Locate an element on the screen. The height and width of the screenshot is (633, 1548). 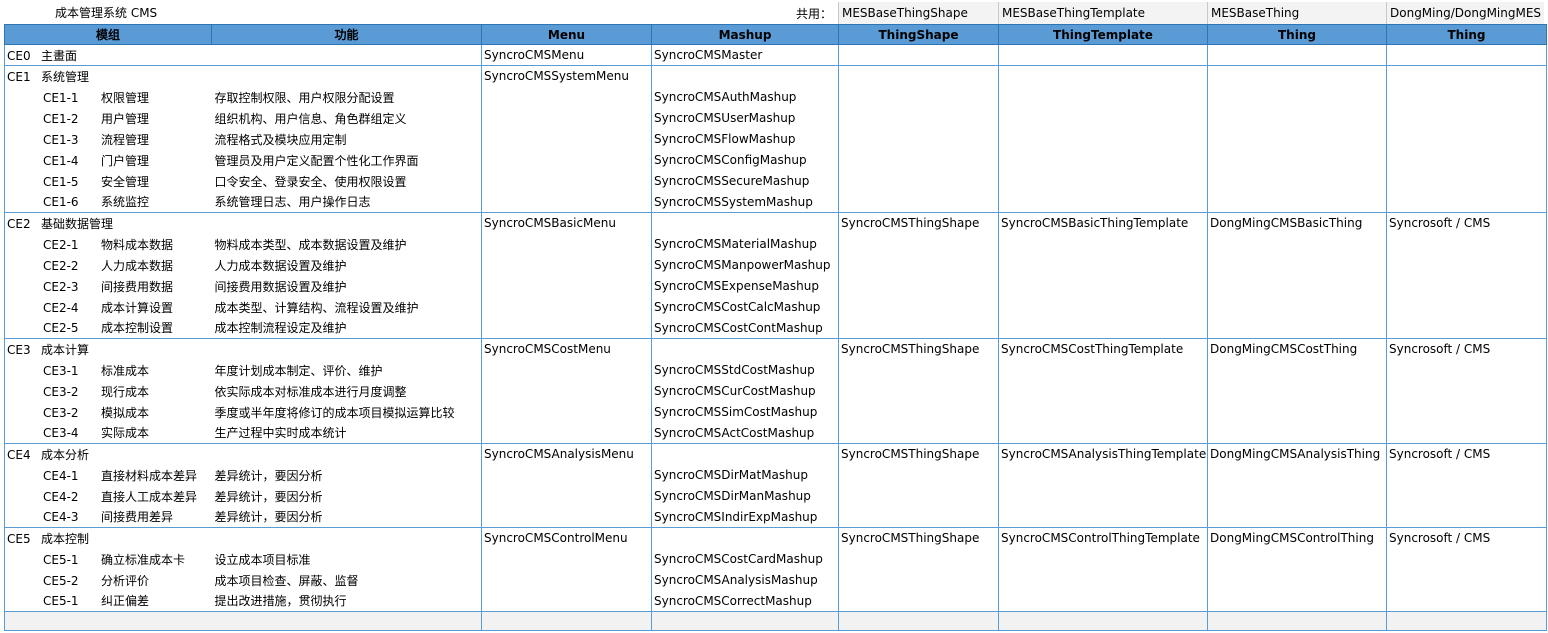
function-desc-cell: 年度计划成本制定、评价、维护 is located at coordinates (347, 370).